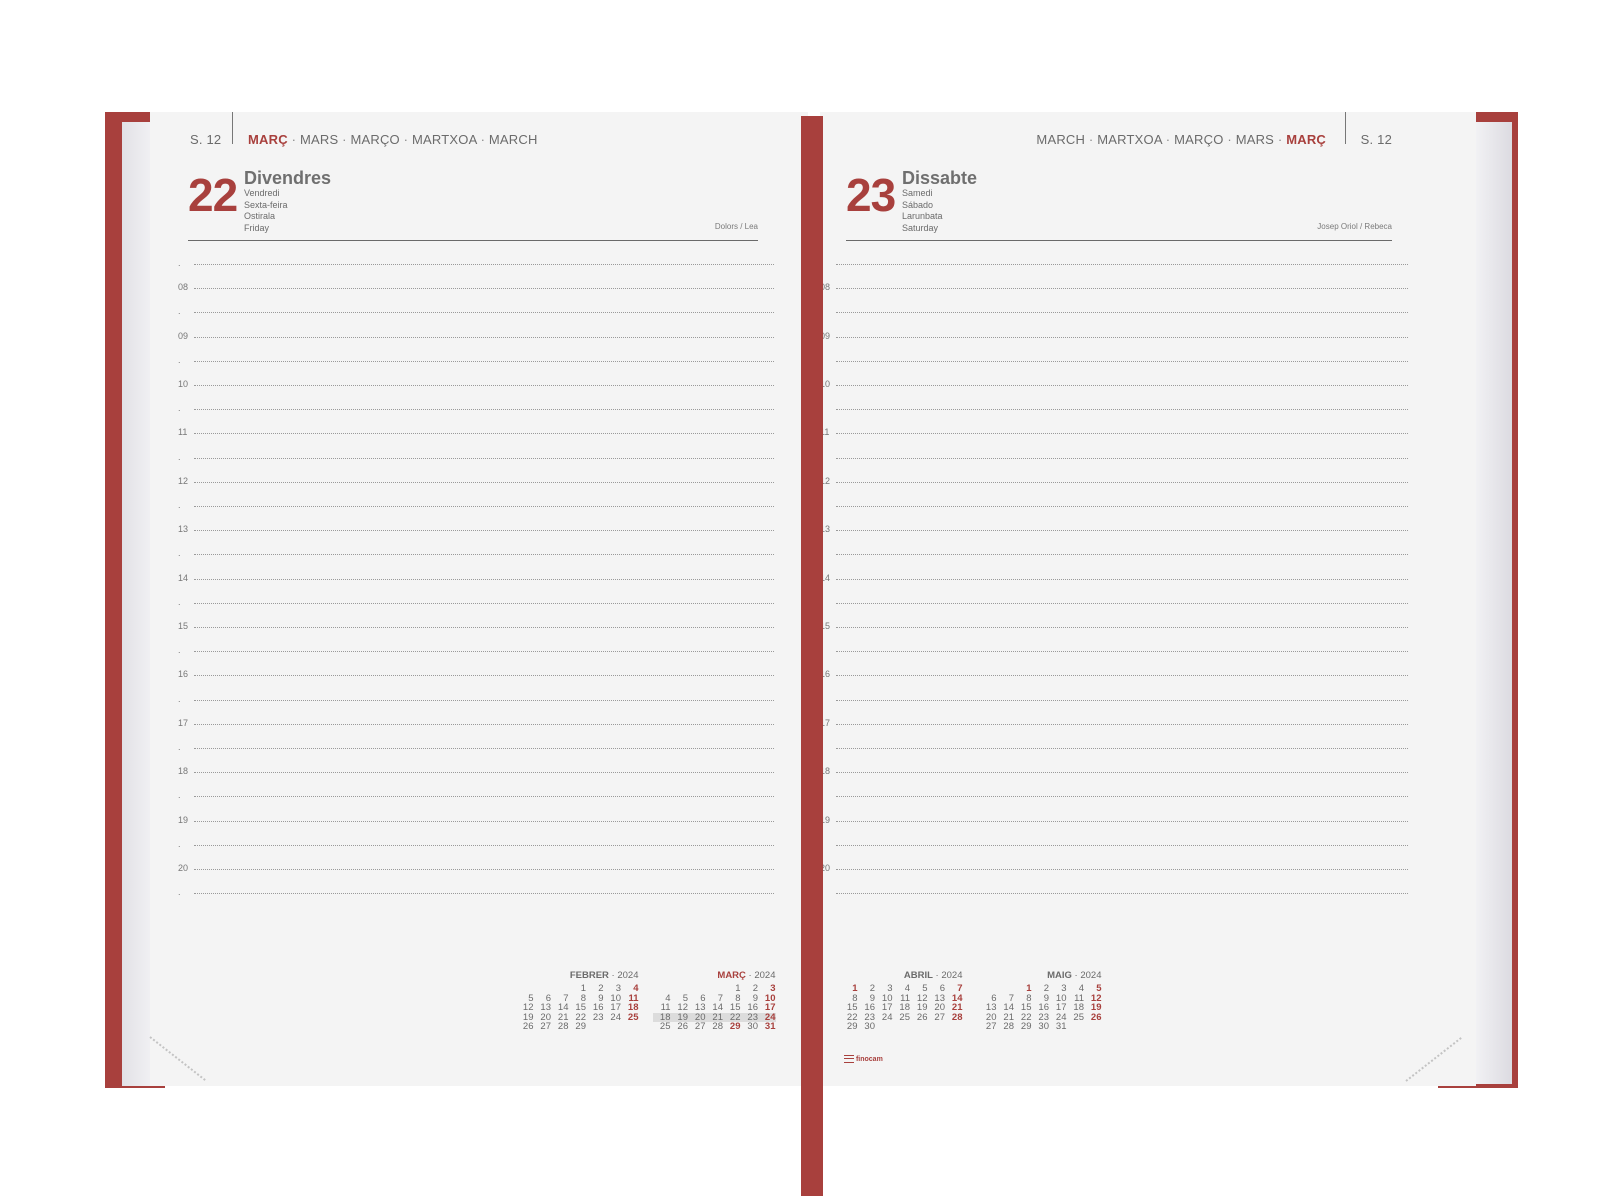  What do you see at coordinates (901, 1027) in the screenshot?
I see `mini-calendar-week: 29 30` at bounding box center [901, 1027].